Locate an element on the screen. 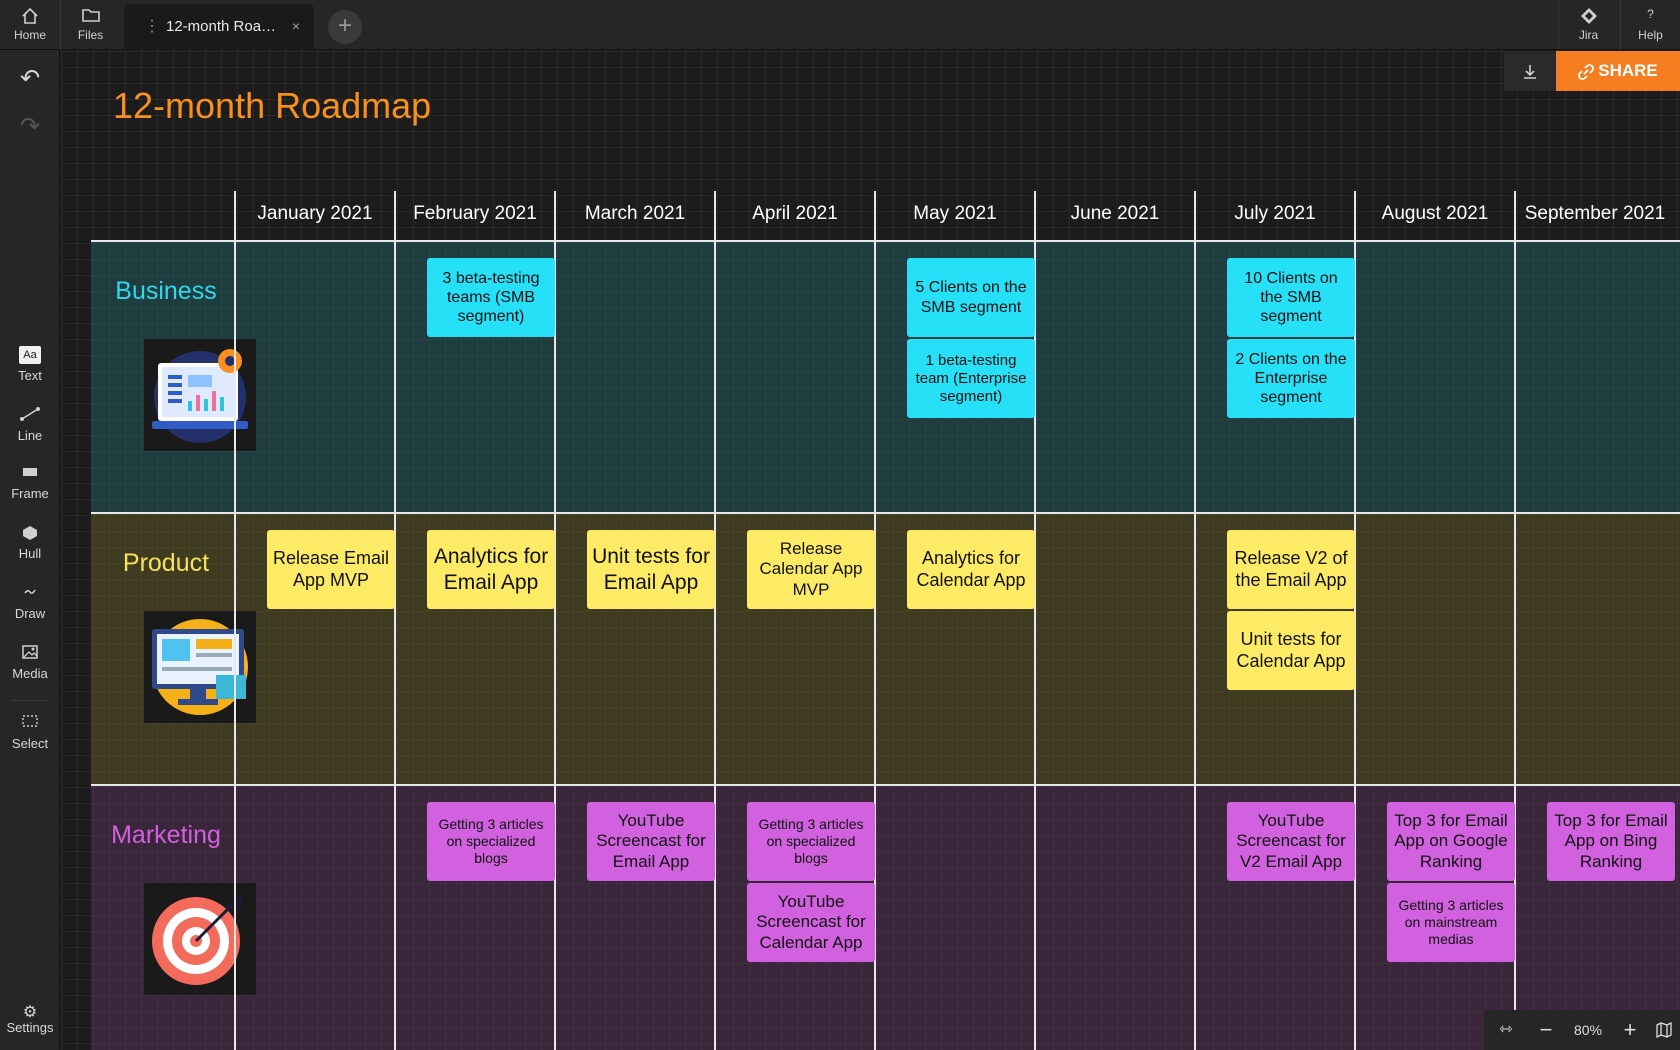  sticky-note-text: YouTube Screencast for V2 Email App is located at coordinates (1291, 840).